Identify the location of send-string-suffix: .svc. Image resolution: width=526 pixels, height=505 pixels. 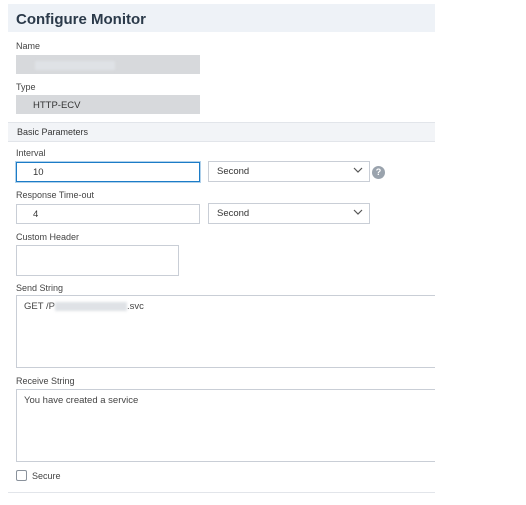
(135, 306).